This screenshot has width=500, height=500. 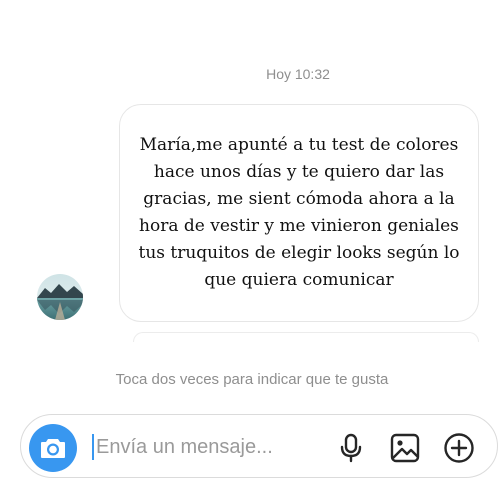 I want to click on microphone-icon, so click(x=351, y=448).